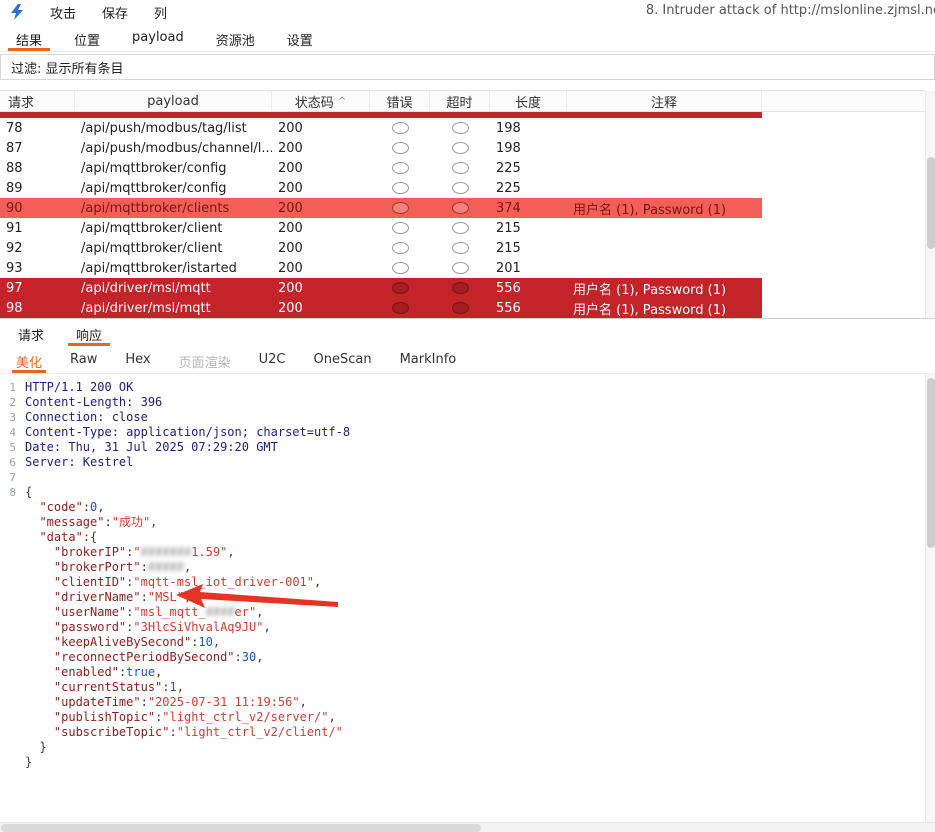 The width and height of the screenshot is (935, 832). Describe the element at coordinates (462, 537) in the screenshot. I see `response-line: "data":{` at that location.